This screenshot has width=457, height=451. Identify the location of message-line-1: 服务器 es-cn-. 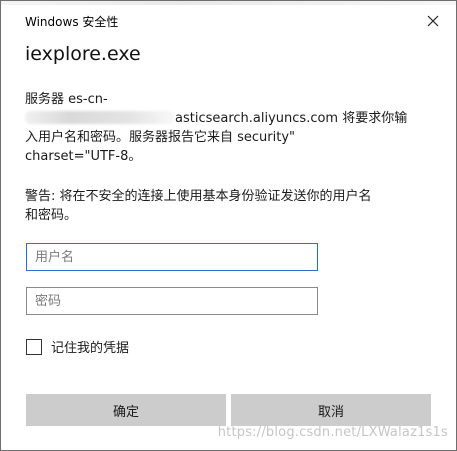
(66, 99).